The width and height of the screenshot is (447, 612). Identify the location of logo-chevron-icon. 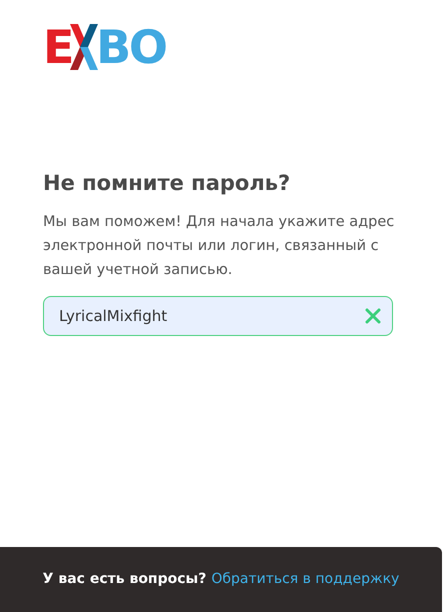
(84, 47).